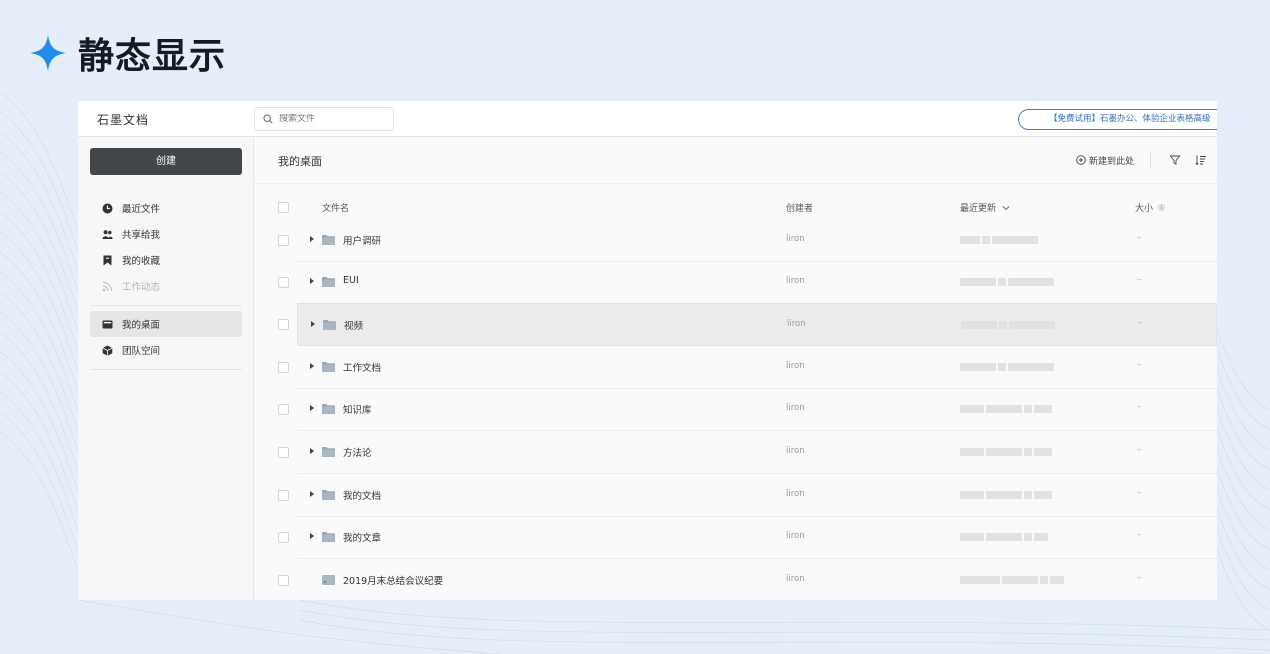 The height and width of the screenshot is (654, 1270). What do you see at coordinates (166, 161) in the screenshot?
I see `create-button: 创建` at bounding box center [166, 161].